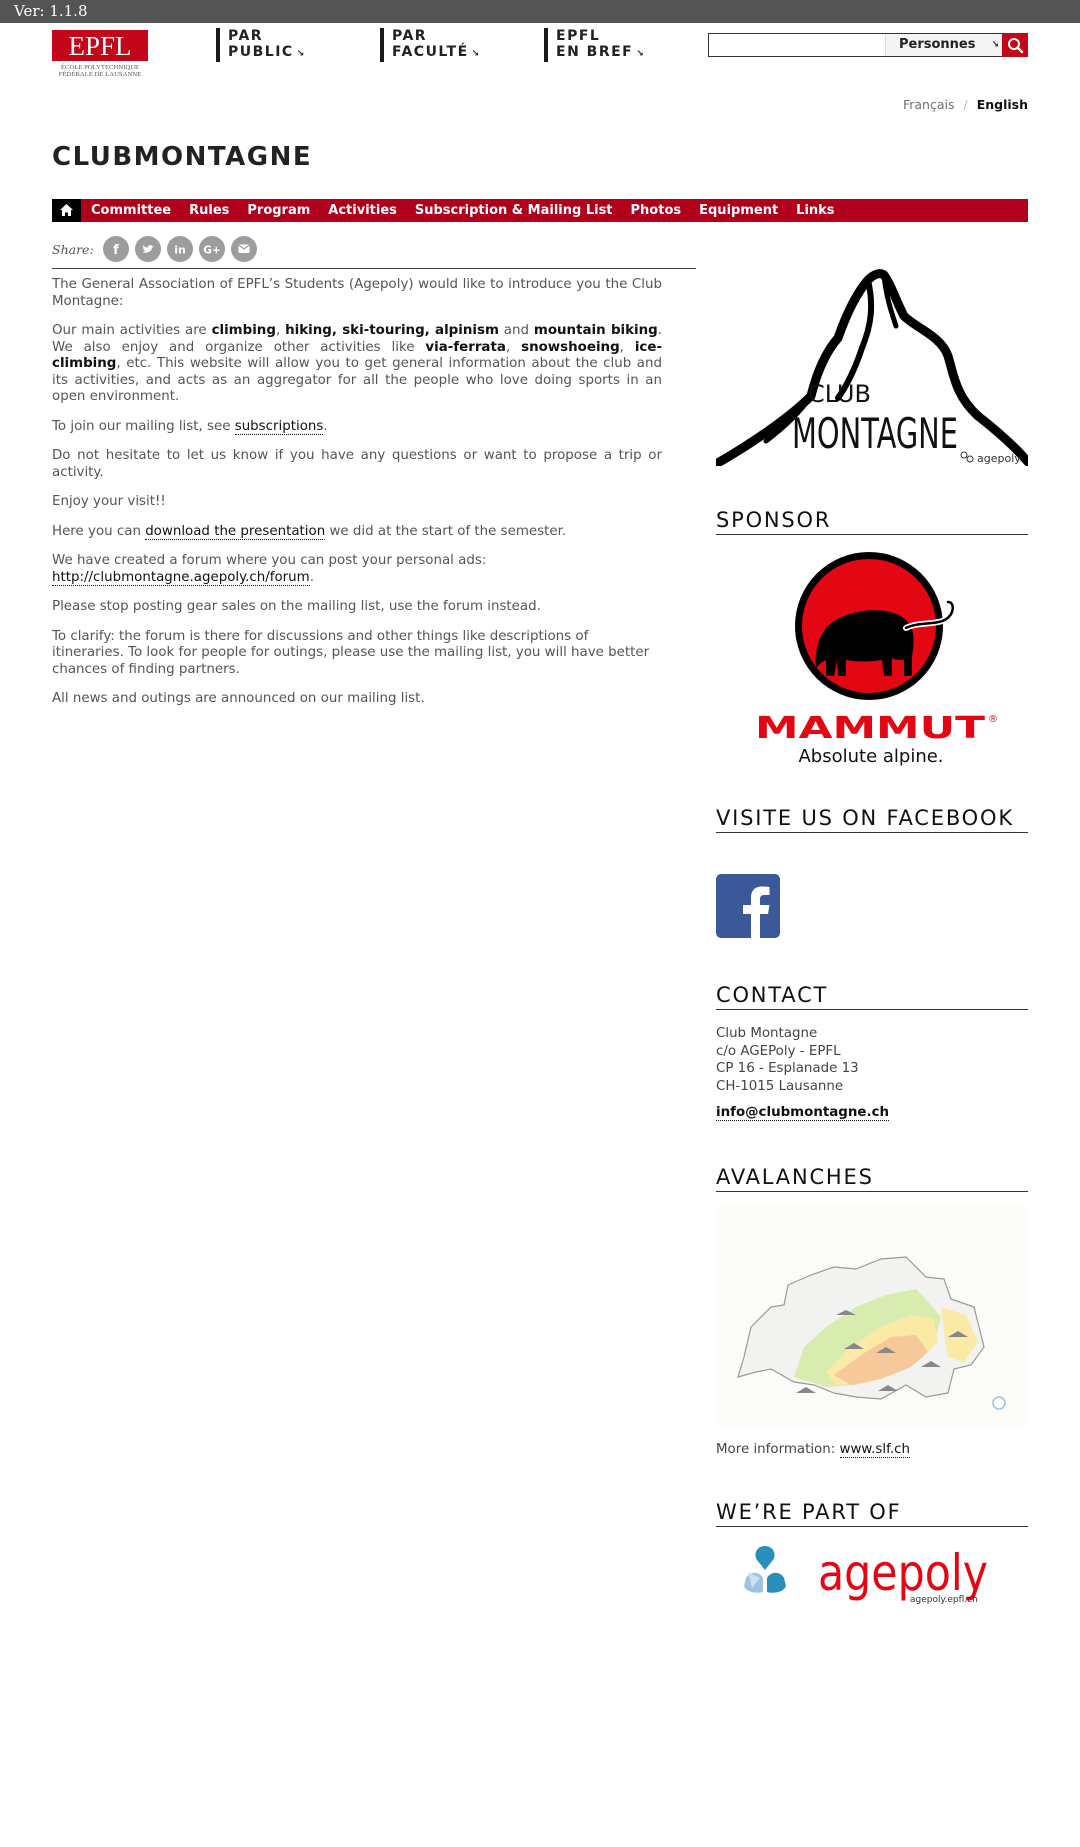 The image size is (1080, 1847). Describe the element at coordinates (872, 521) in the screenshot. I see `sponsor-heading: SPONSOR` at that location.